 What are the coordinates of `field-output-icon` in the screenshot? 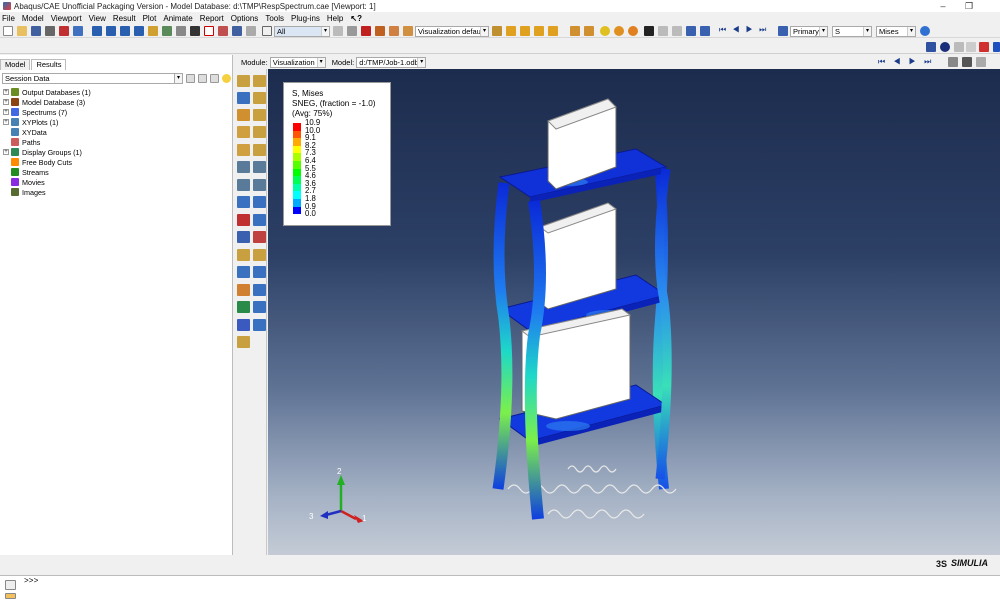 It's located at (783, 31).